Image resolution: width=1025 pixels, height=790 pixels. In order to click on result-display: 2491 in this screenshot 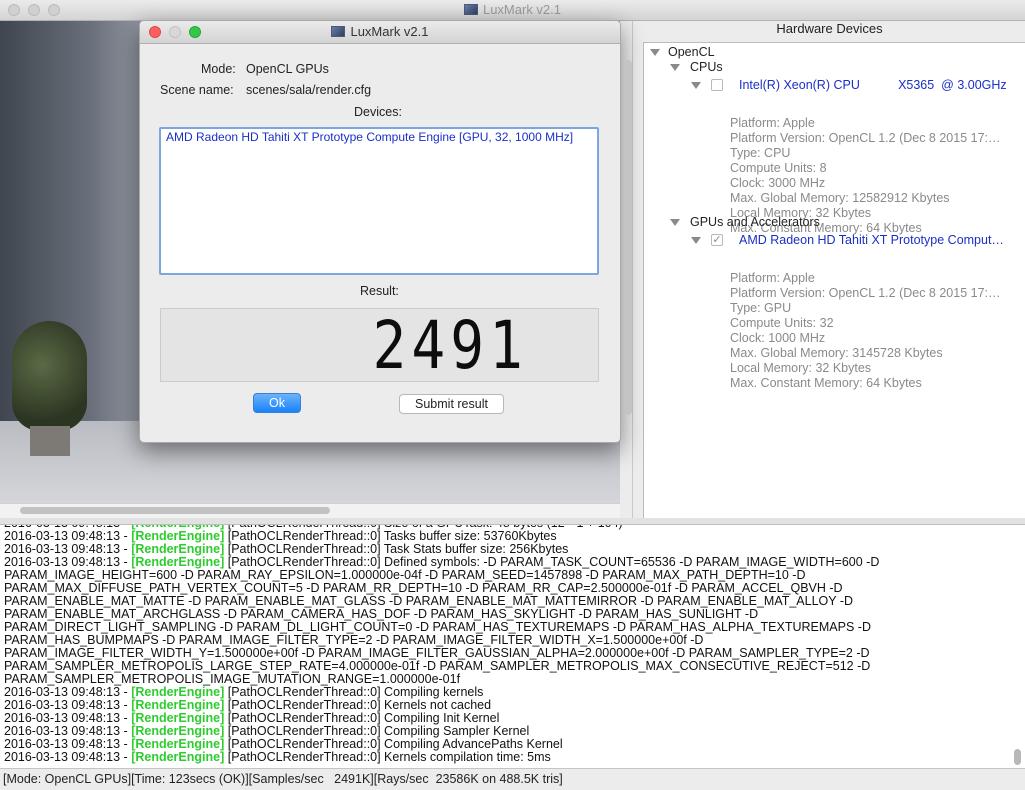, I will do `click(379, 345)`.